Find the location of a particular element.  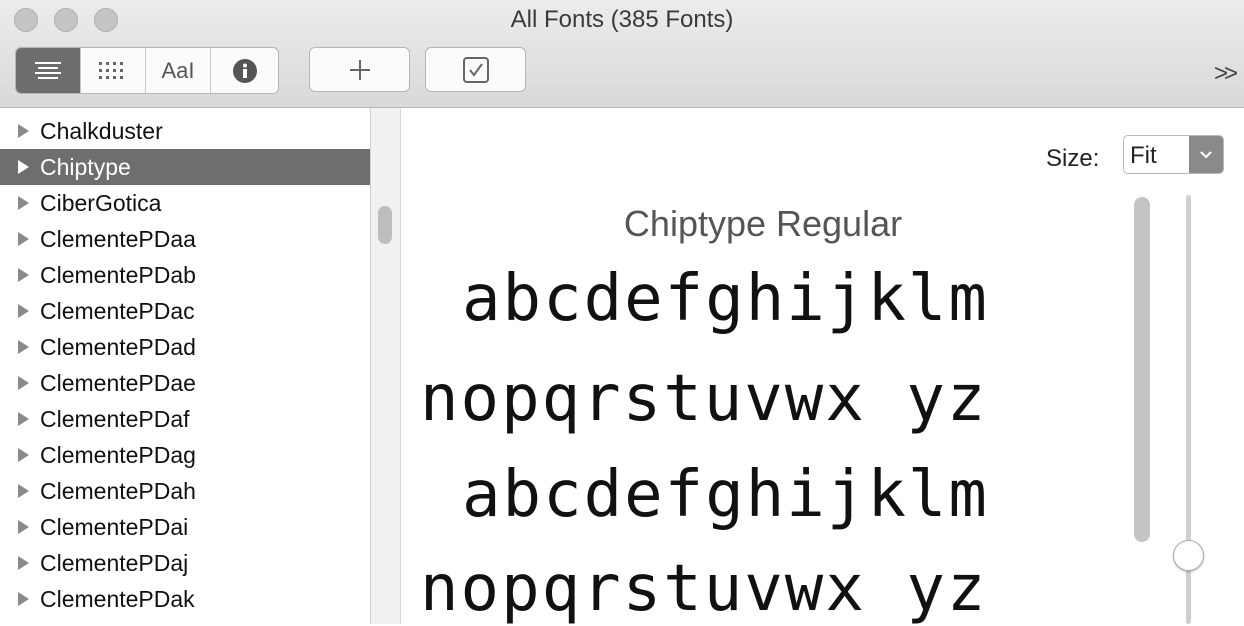

custom-view-button: AaI is located at coordinates (178, 70).